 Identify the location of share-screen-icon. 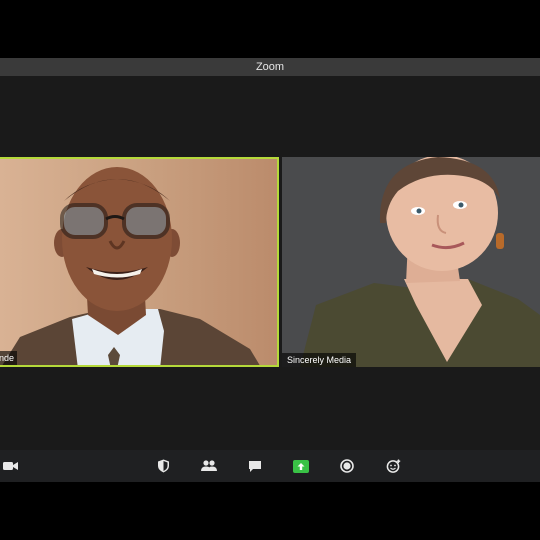
(301, 466).